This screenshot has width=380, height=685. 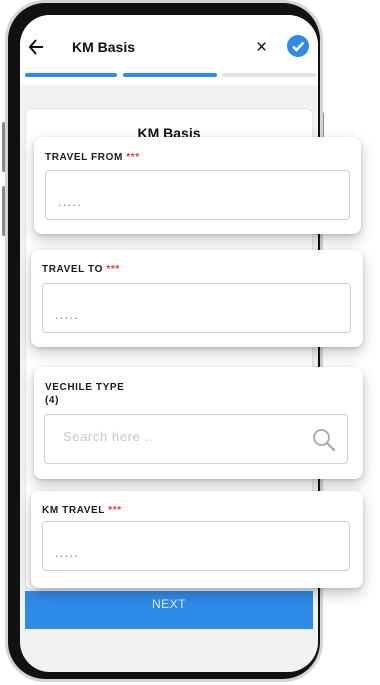 What do you see at coordinates (81, 269) in the screenshot?
I see `travel-to-label: TRAVEL TO ***` at bounding box center [81, 269].